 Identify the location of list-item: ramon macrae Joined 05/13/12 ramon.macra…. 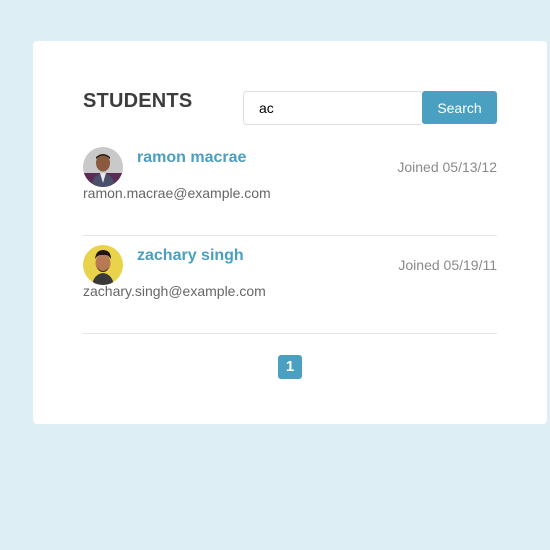
(290, 187).